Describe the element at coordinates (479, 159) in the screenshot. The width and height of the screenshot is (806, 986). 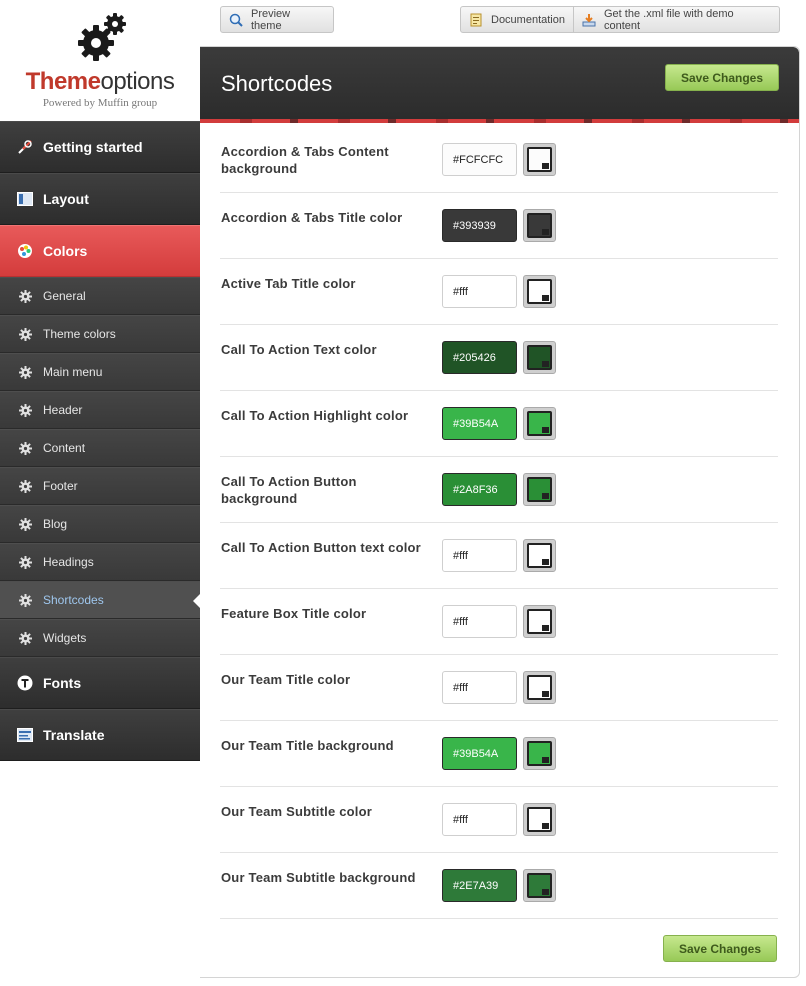
I see `color-value-input: #FCFCFC` at that location.